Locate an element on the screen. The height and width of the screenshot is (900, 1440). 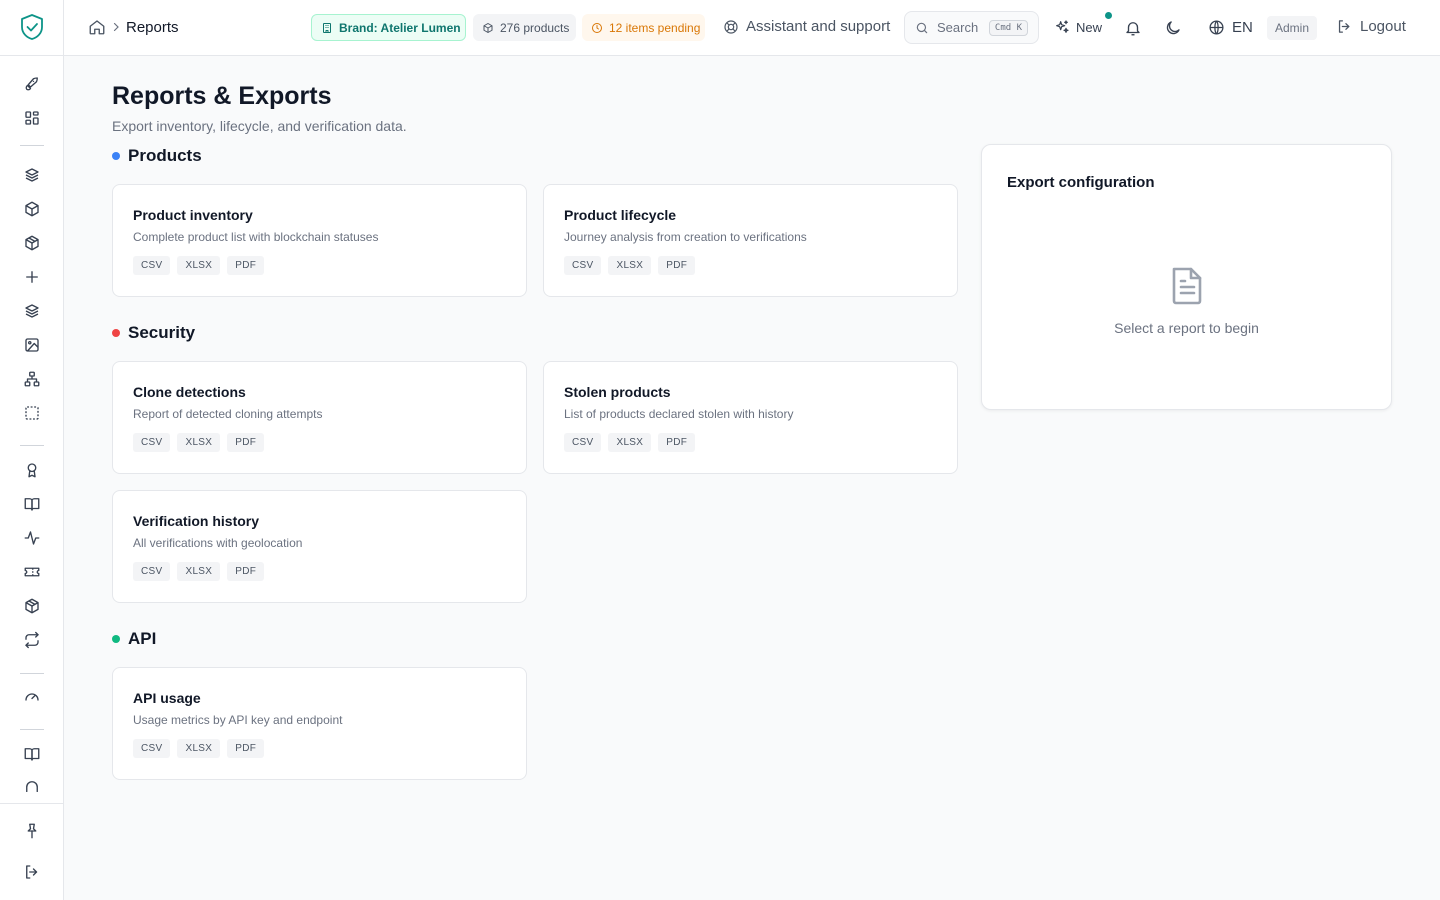
report-title: Verification history is located at coordinates (196, 521).